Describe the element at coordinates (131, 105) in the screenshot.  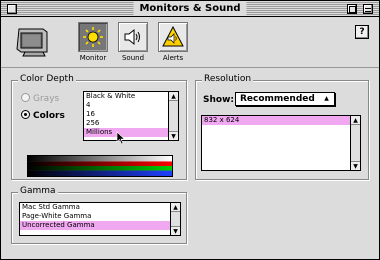
I see `list-item: 4` at that location.